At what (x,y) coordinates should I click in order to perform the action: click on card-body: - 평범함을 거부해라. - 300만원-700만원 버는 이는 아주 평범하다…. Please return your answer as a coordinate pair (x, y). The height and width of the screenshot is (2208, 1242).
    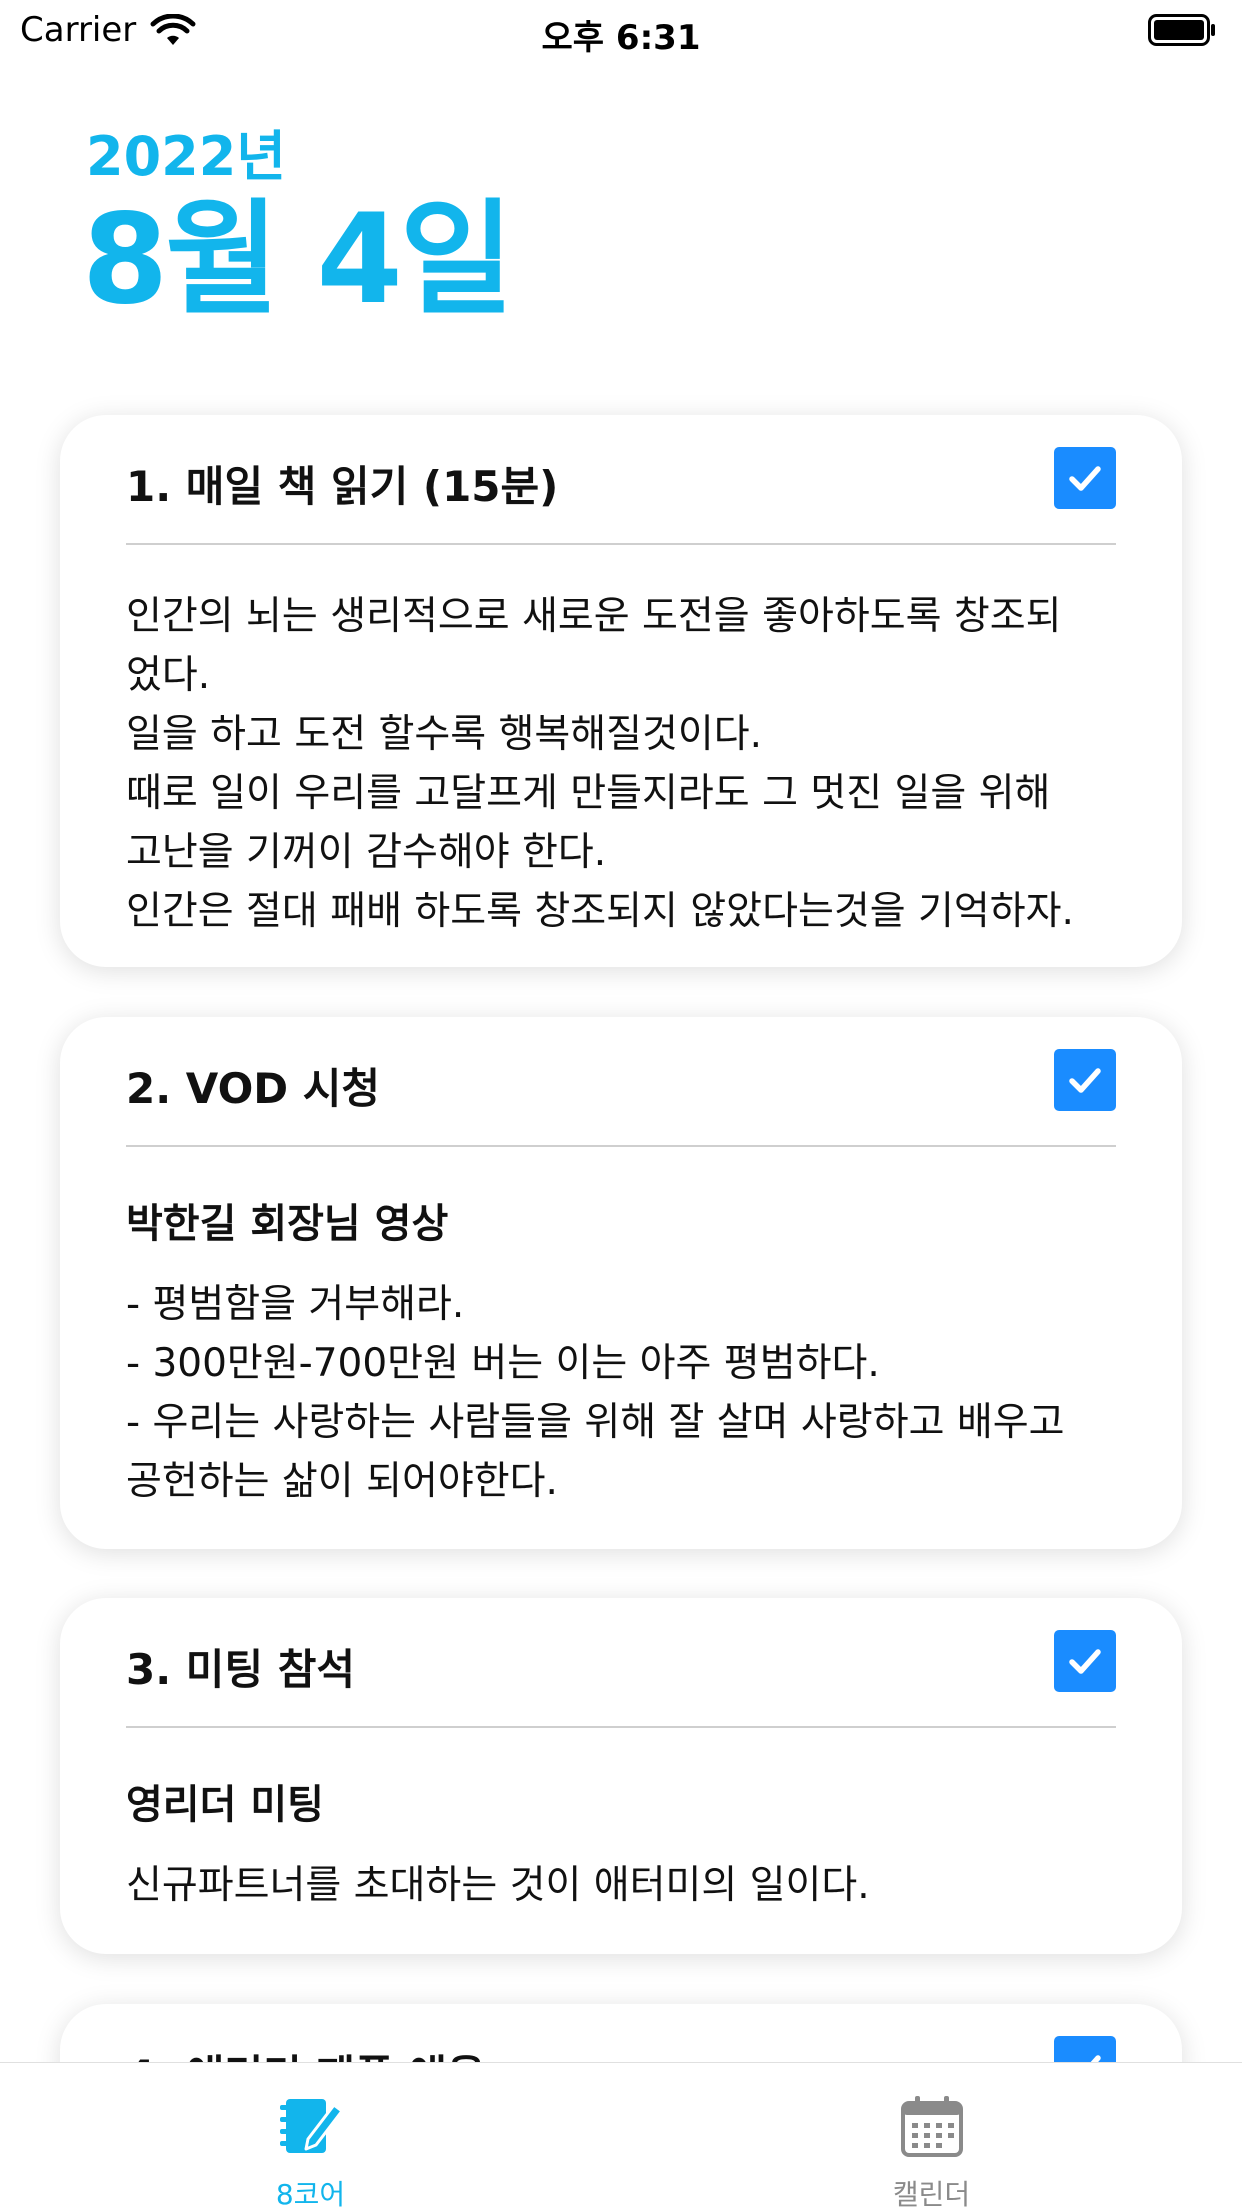
    Looking at the image, I should click on (595, 1393).